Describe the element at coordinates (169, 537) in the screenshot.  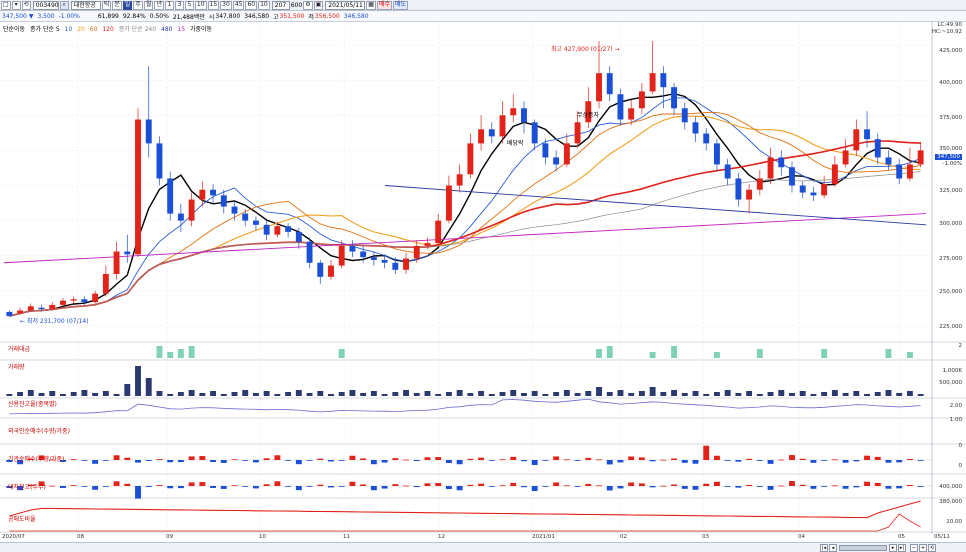
I see `date-tick-09: 09` at that location.